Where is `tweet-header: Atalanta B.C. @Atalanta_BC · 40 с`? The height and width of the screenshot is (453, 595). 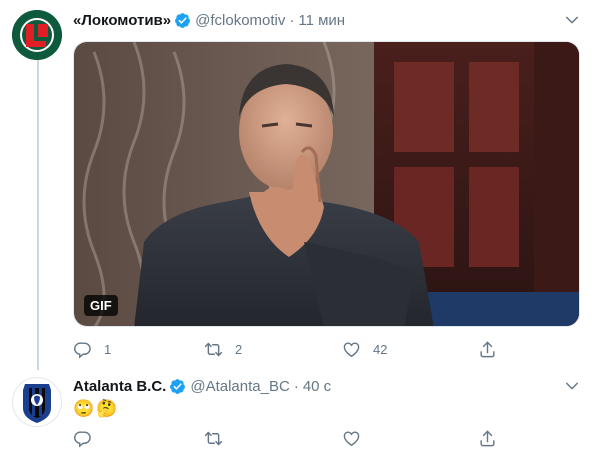 tweet-header: Atalanta B.C. @Atalanta_BC · 40 с is located at coordinates (202, 386).